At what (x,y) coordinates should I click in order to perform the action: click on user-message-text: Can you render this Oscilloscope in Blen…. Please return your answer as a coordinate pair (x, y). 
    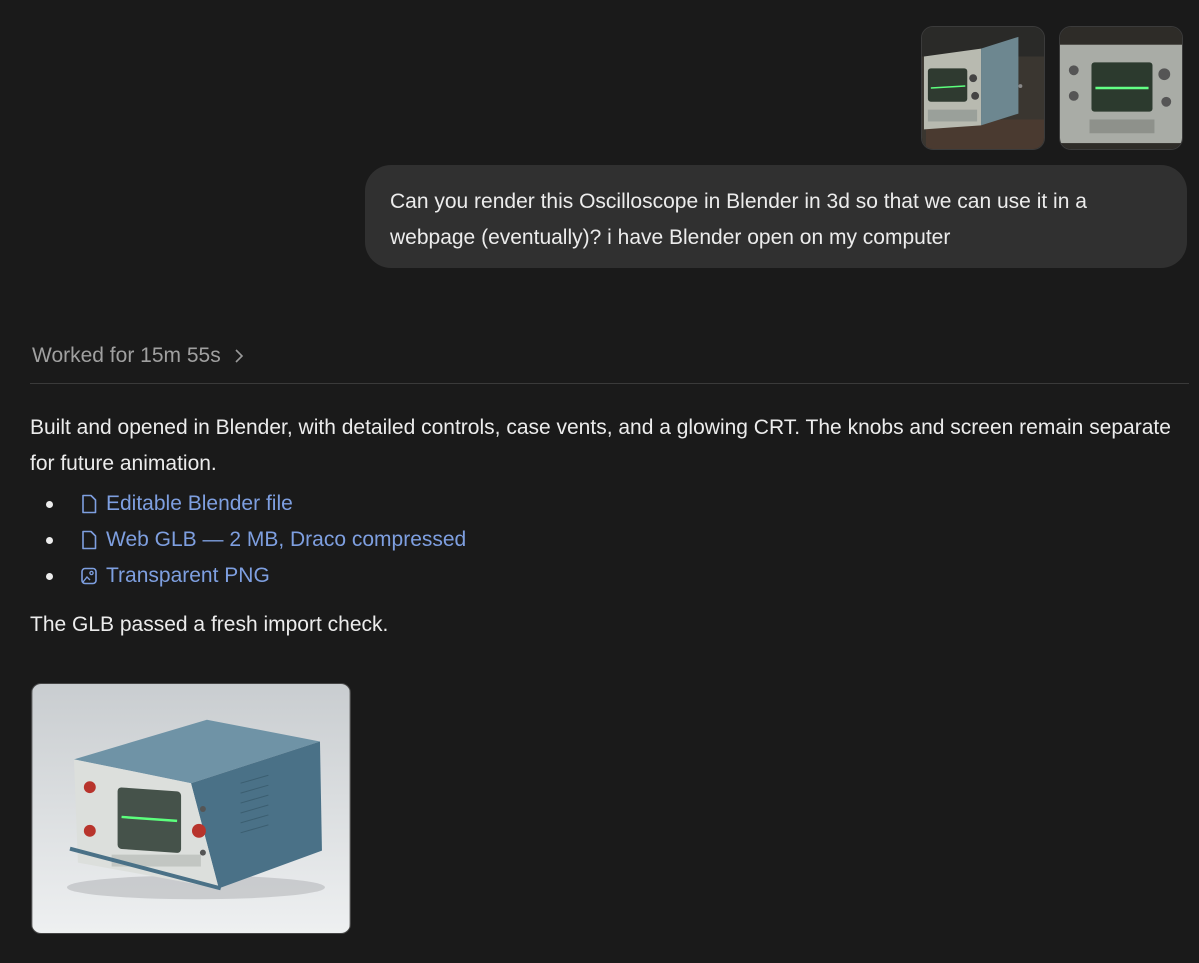
    Looking at the image, I should click on (738, 219).